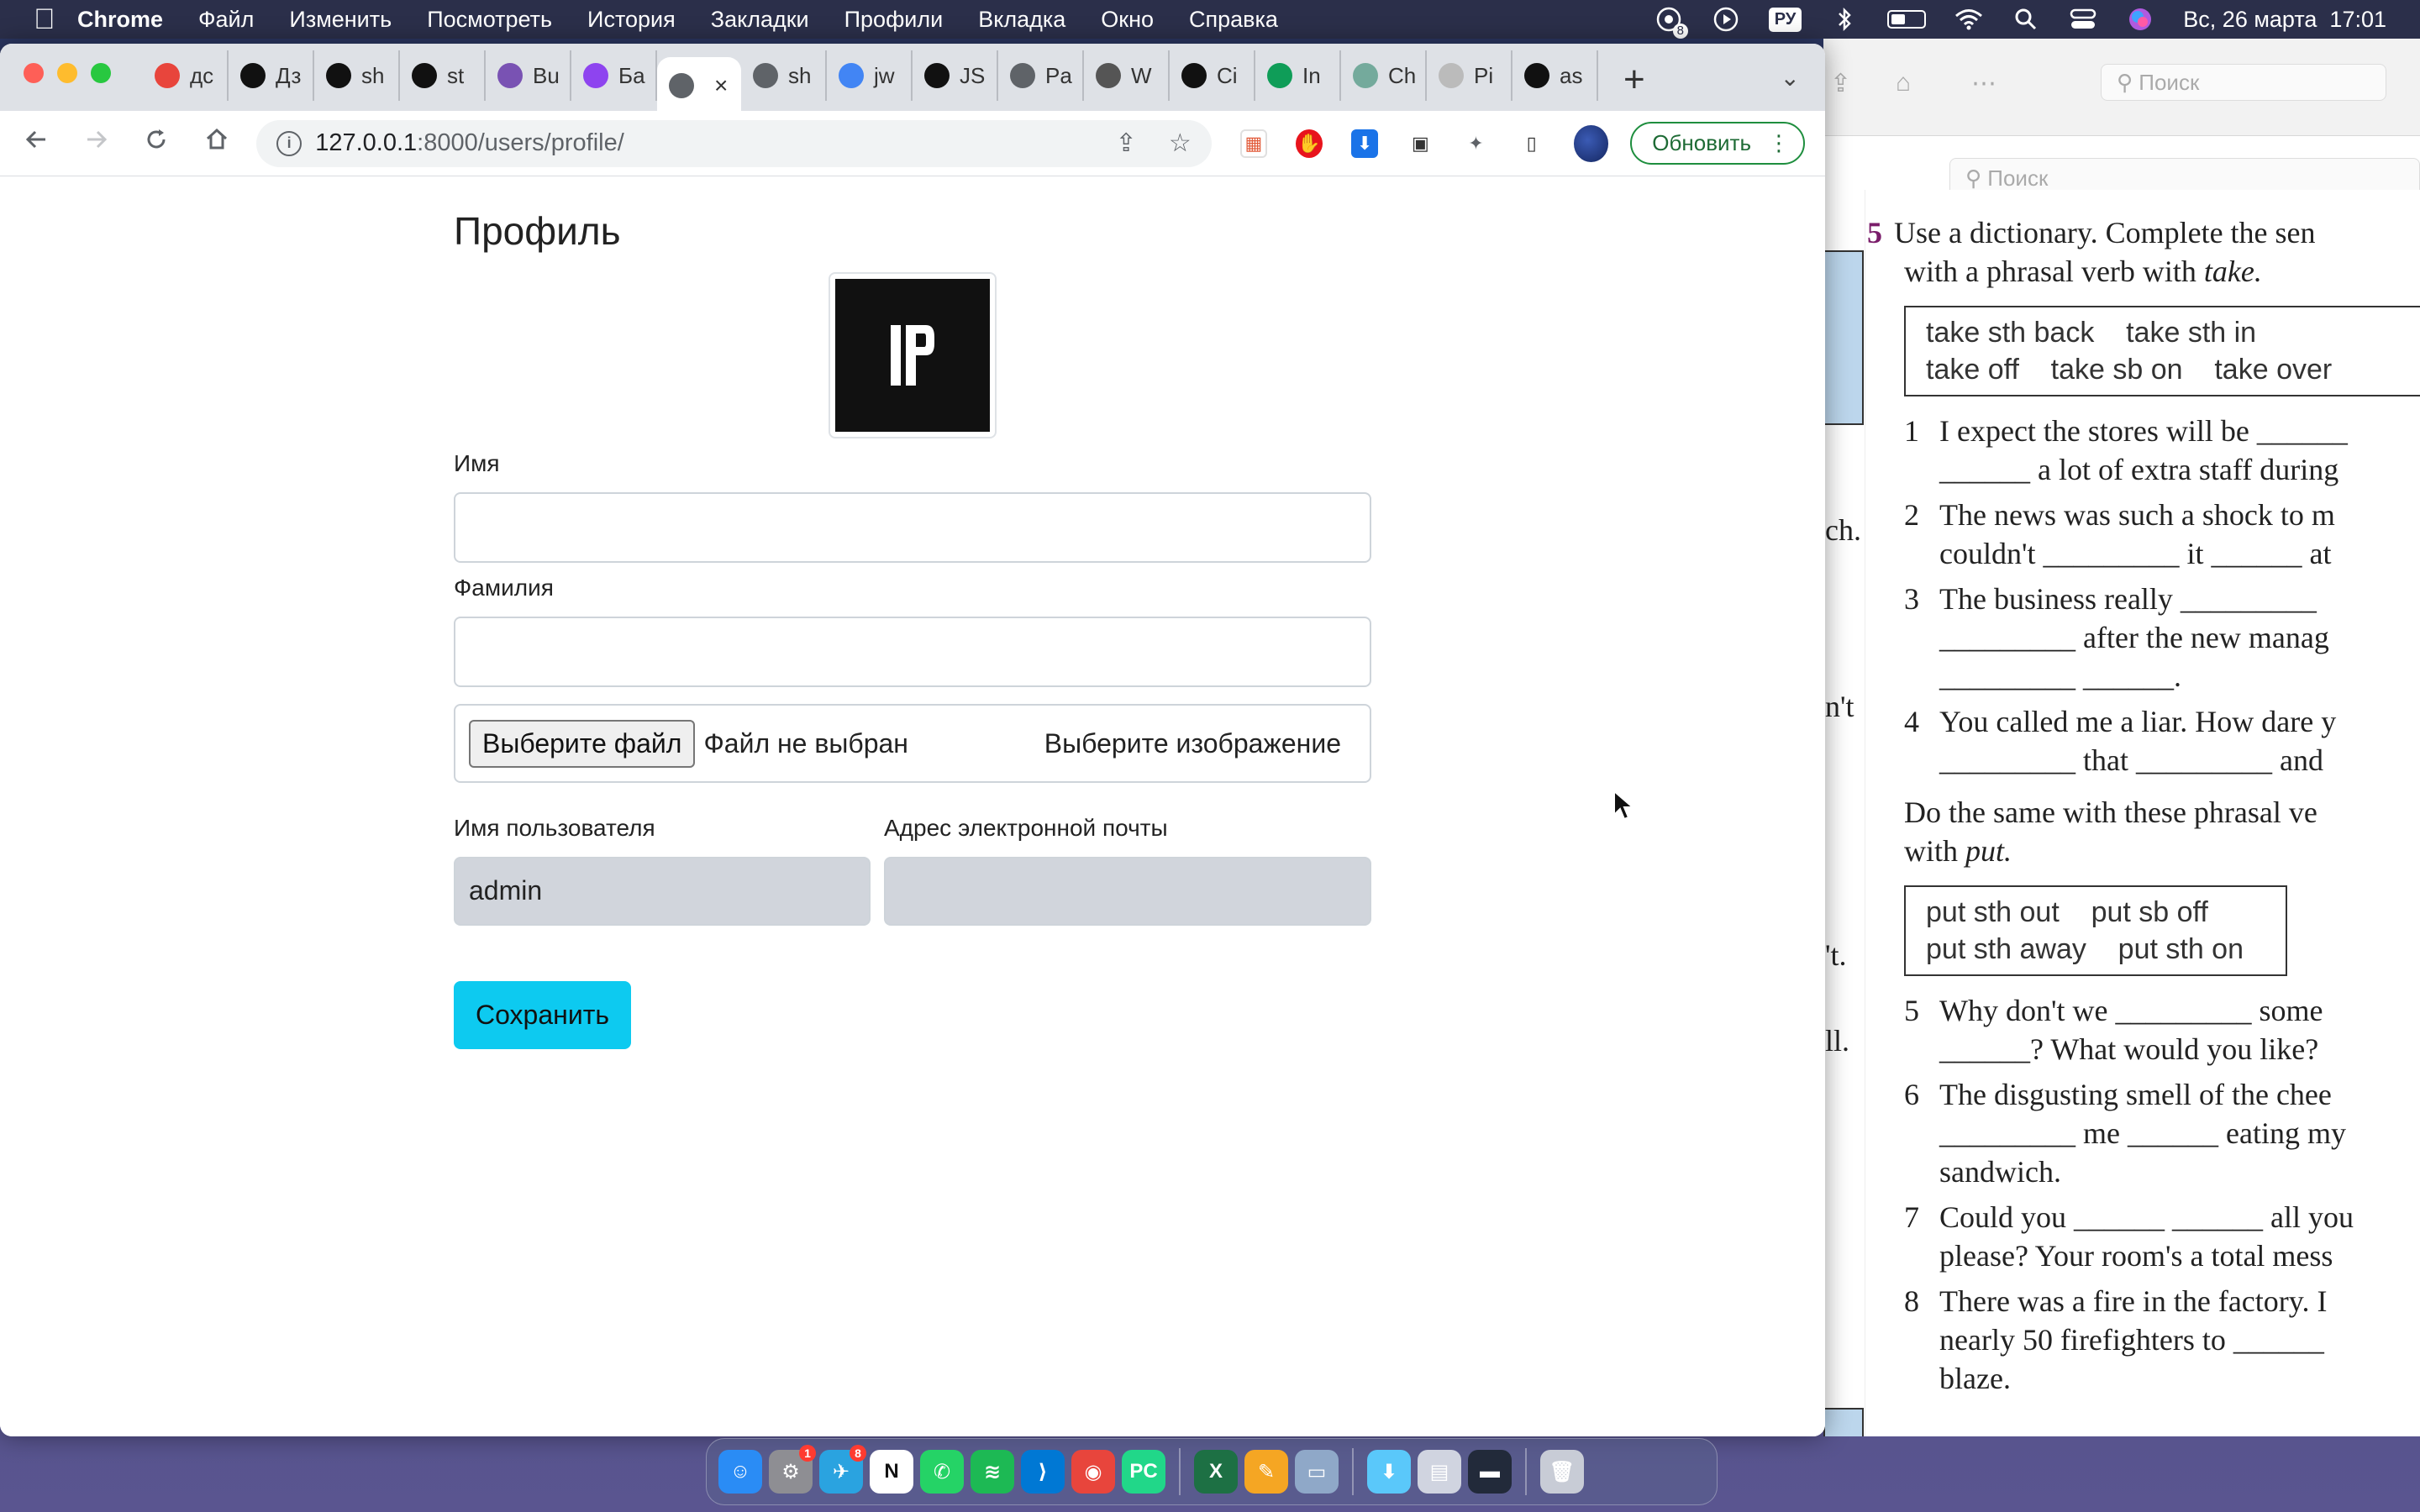 The width and height of the screenshot is (2420, 1512). Describe the element at coordinates (2284, 20) in the screenshot. I see `clock-text: Вс, 26 марта 17:01` at that location.